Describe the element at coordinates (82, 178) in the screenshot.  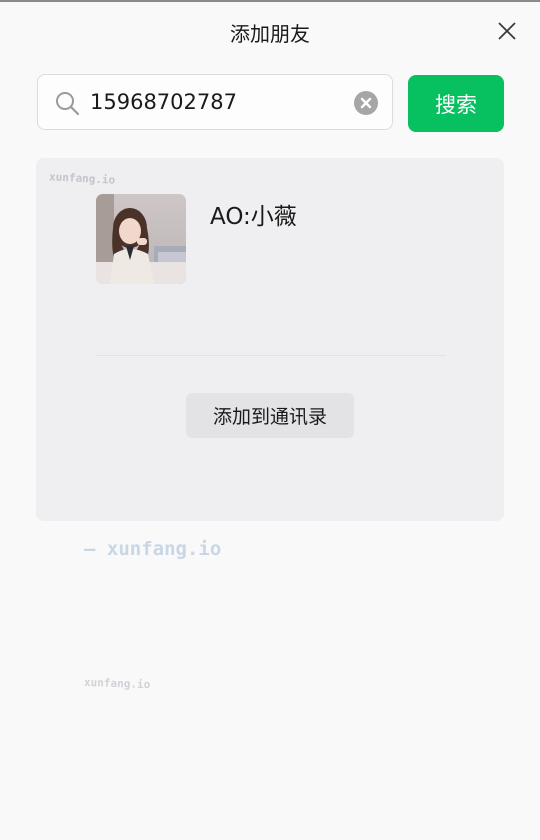
I see `watermark-card: xunfang.io` at that location.